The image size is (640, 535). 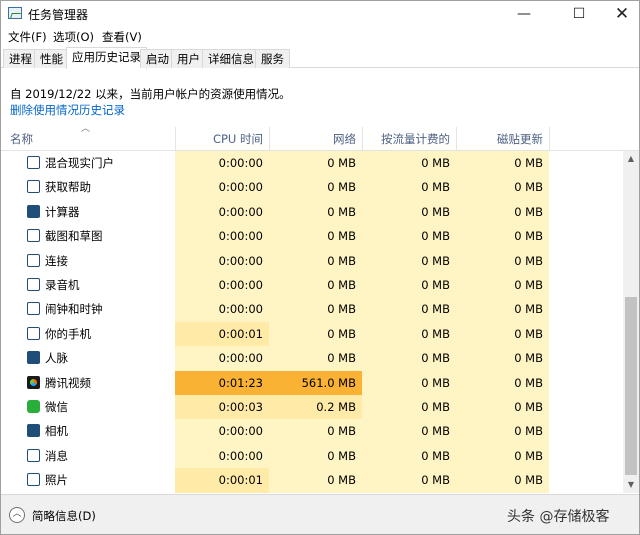 What do you see at coordinates (222, 407) in the screenshot?
I see `cpu-time-cell: 0:00:03` at bounding box center [222, 407].